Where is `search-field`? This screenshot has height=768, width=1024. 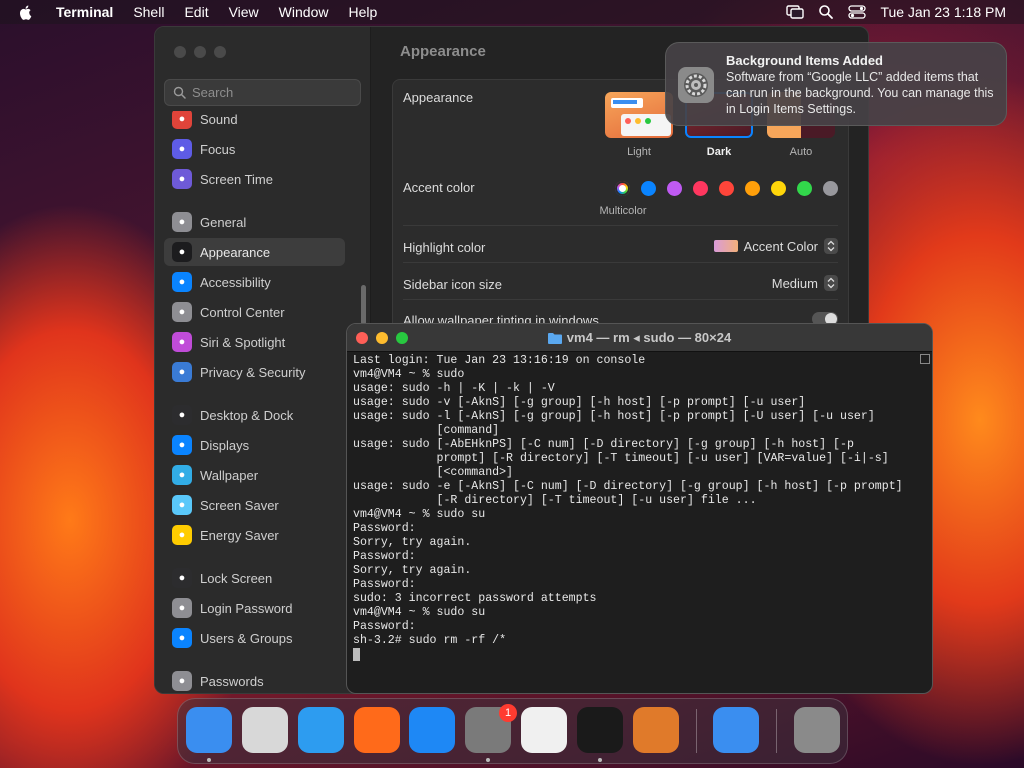 search-field is located at coordinates (262, 92).